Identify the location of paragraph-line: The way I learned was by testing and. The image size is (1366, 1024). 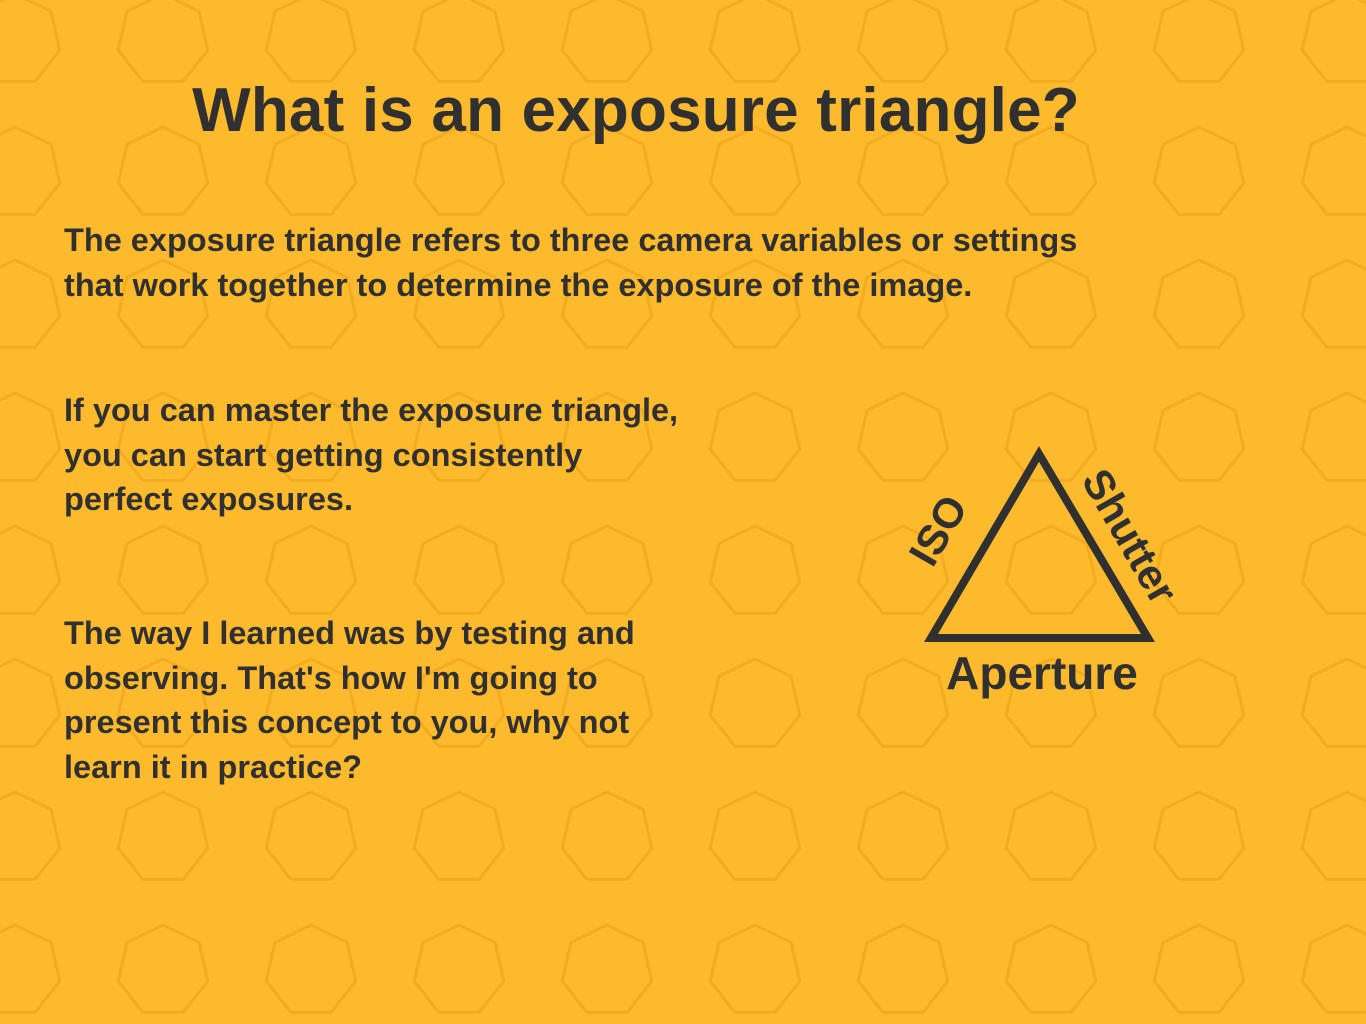
(349, 633).